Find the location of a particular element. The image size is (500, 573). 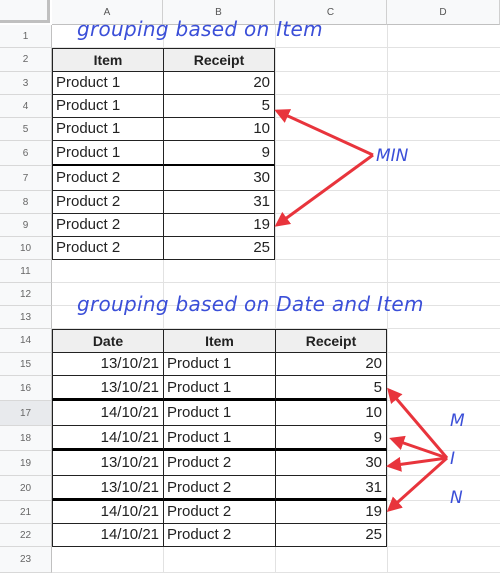

table2-title: grouping based on Date and Item is located at coordinates (250, 304).